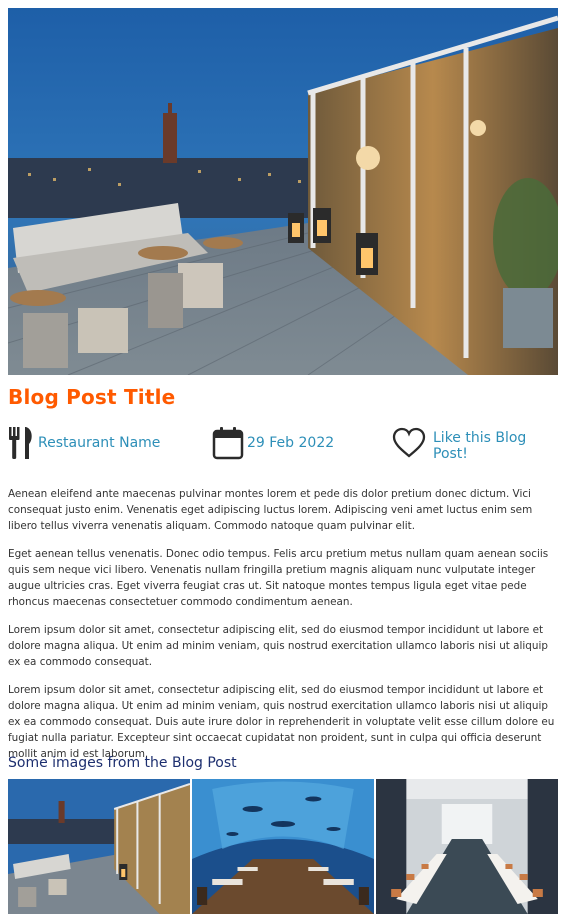 The height and width of the screenshot is (924, 565). What do you see at coordinates (92, 397) in the screenshot?
I see `page-title: Blog Post Title` at bounding box center [92, 397].